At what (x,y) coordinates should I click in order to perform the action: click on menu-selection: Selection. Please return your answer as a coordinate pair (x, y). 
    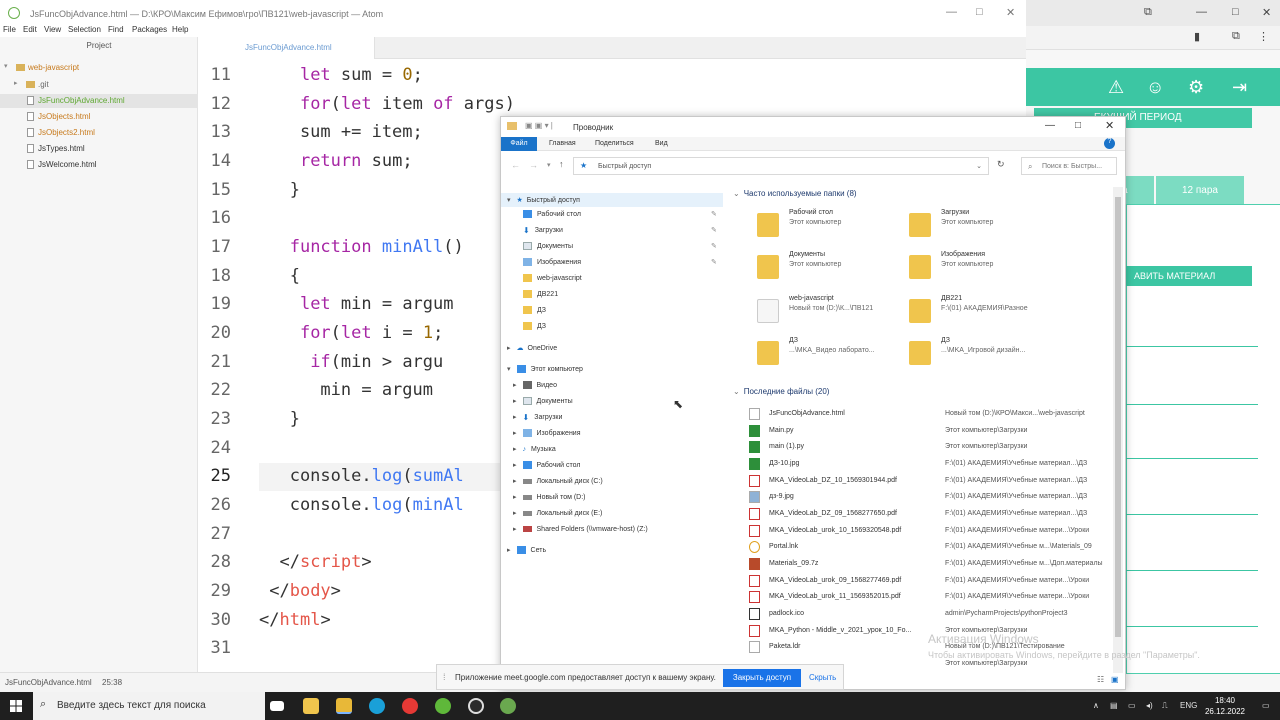
    Looking at the image, I should click on (84, 29).